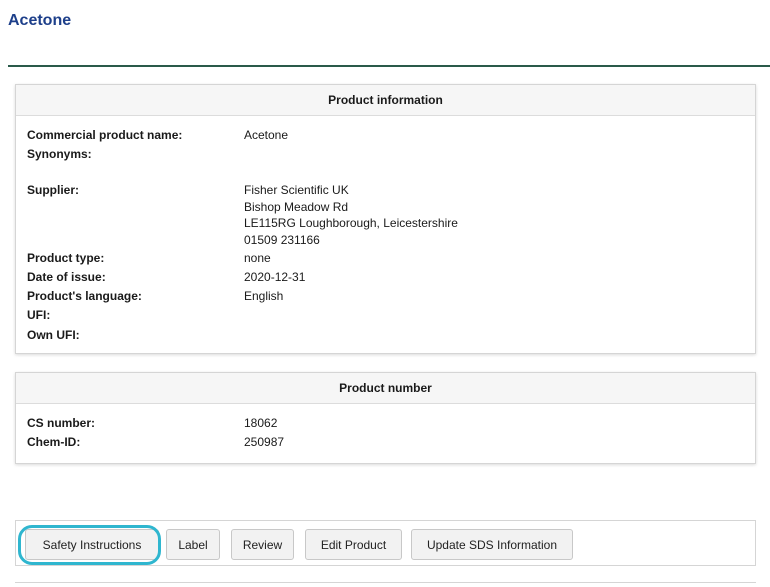 This screenshot has height=587, width=770. Describe the element at coordinates (261, 423) in the screenshot. I see `row-value: 18062` at that location.